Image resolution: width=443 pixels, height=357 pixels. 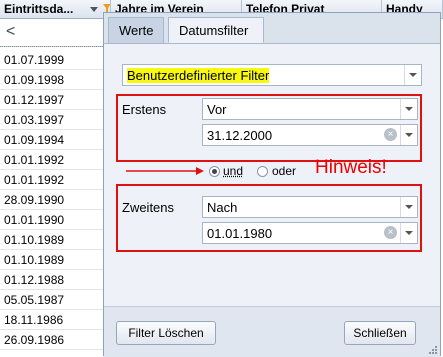 I want to click on table-row: 18.11.1986, so click(x=51, y=320).